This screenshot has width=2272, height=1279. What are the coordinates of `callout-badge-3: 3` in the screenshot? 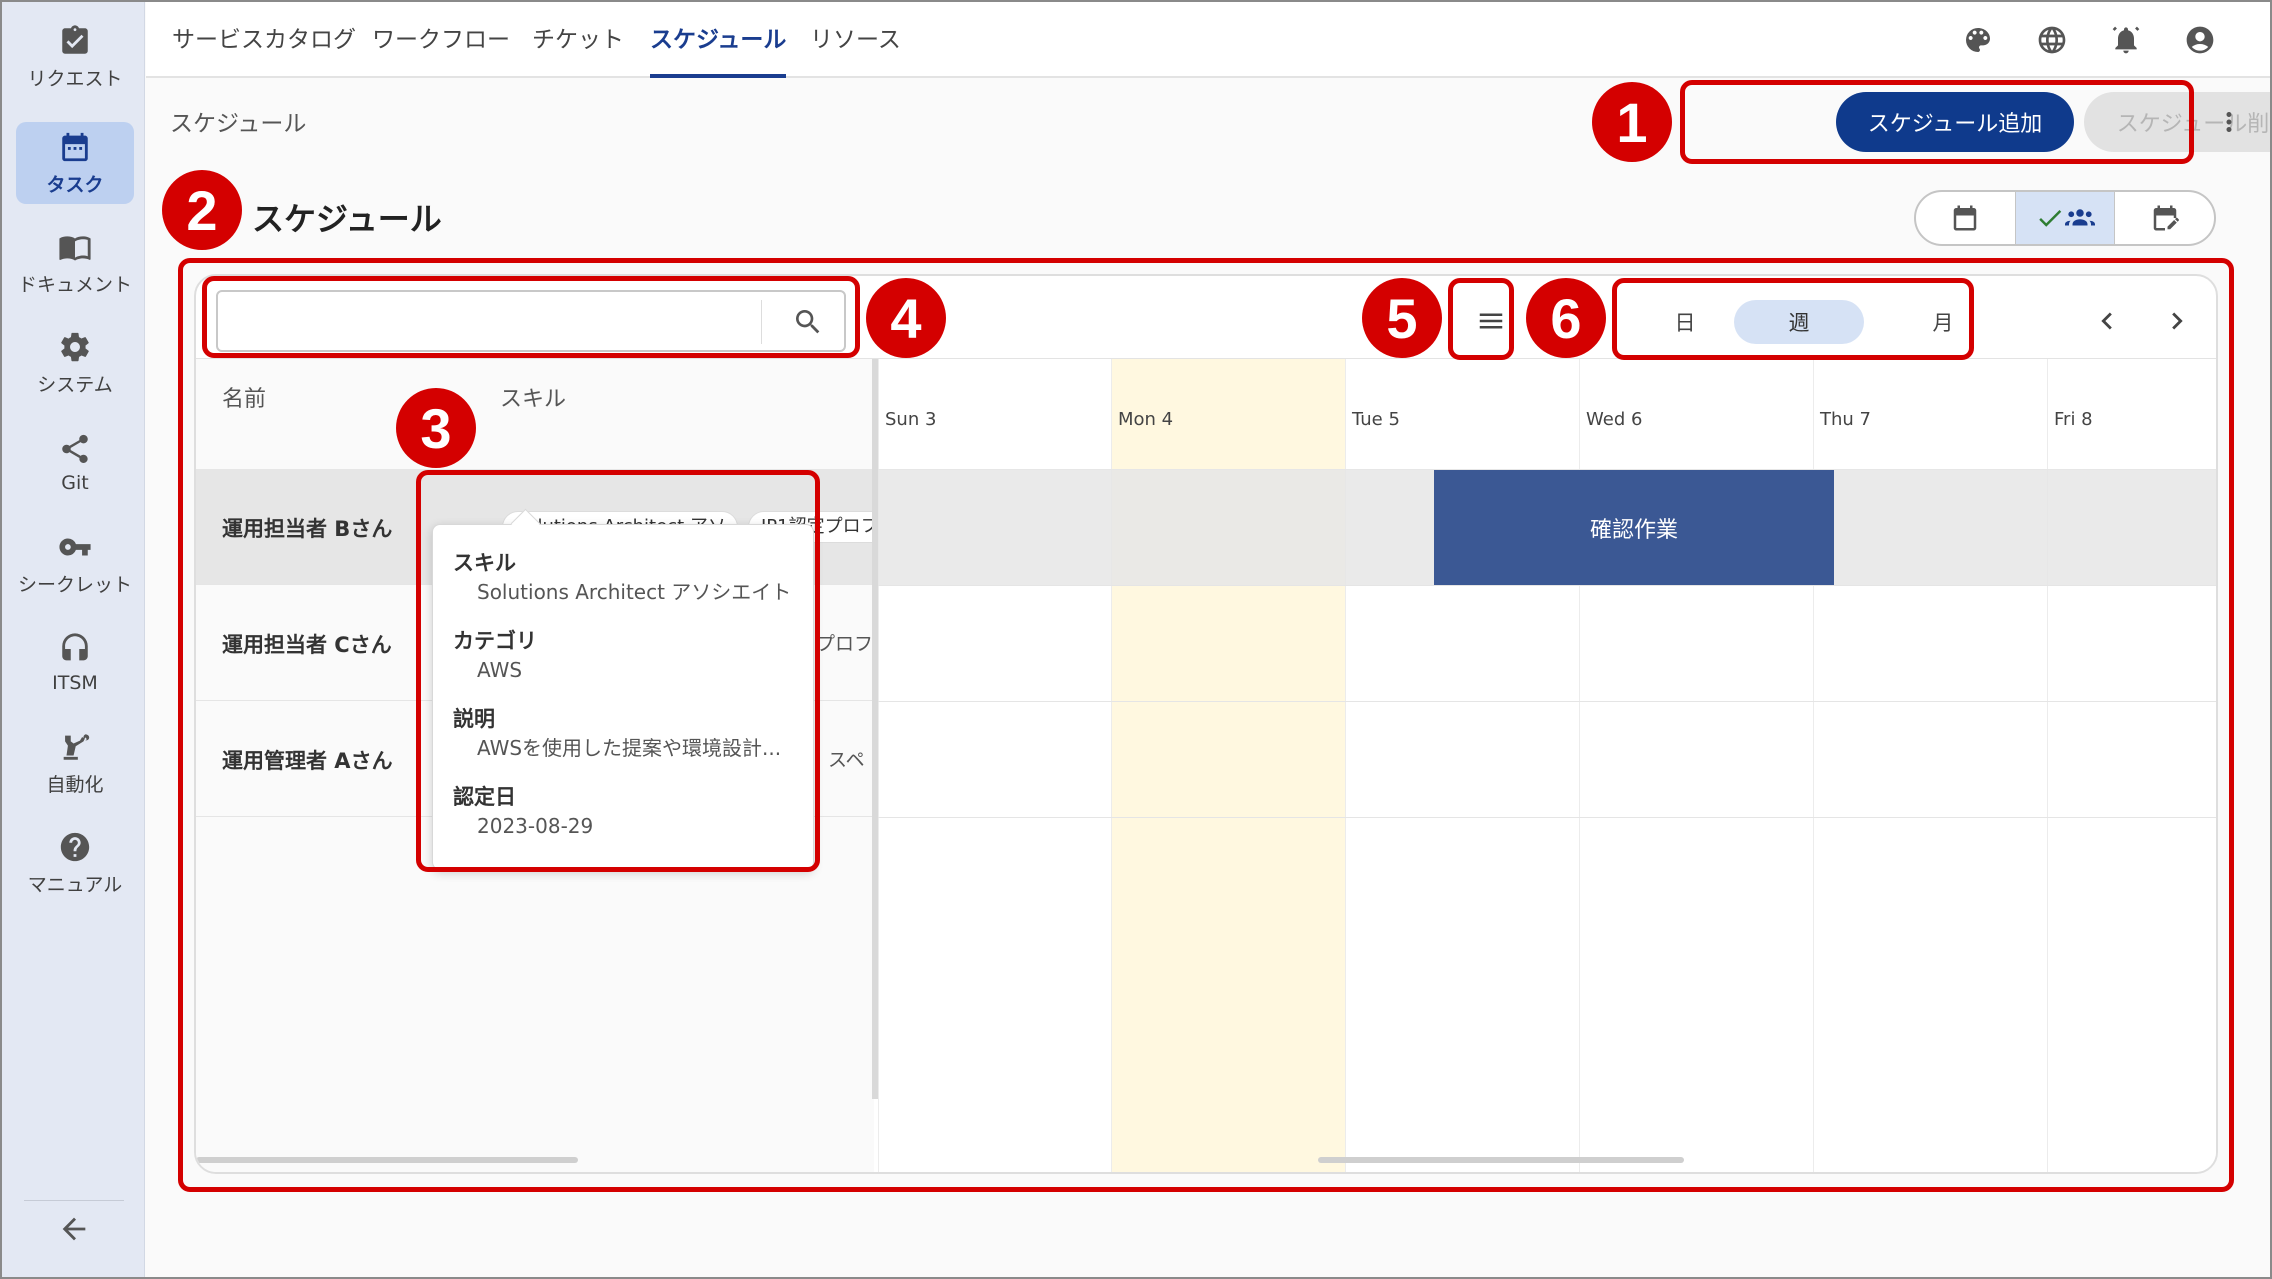 It's located at (436, 428).